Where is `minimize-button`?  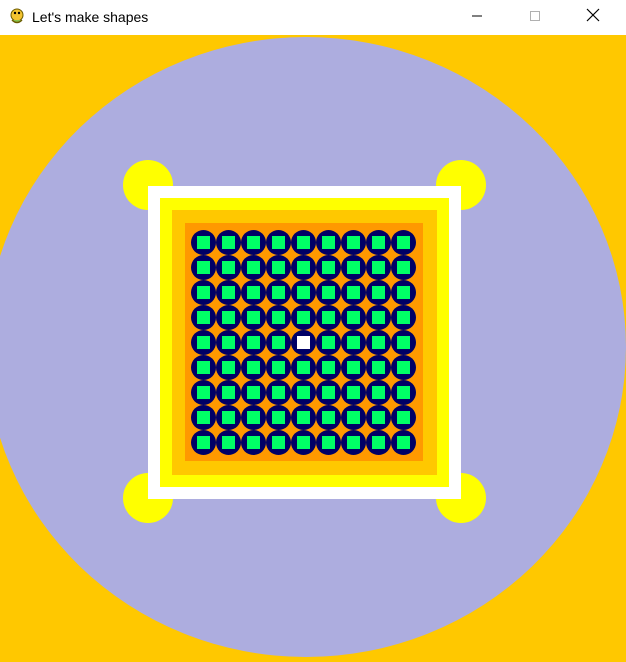
minimize-button is located at coordinates (477, 17).